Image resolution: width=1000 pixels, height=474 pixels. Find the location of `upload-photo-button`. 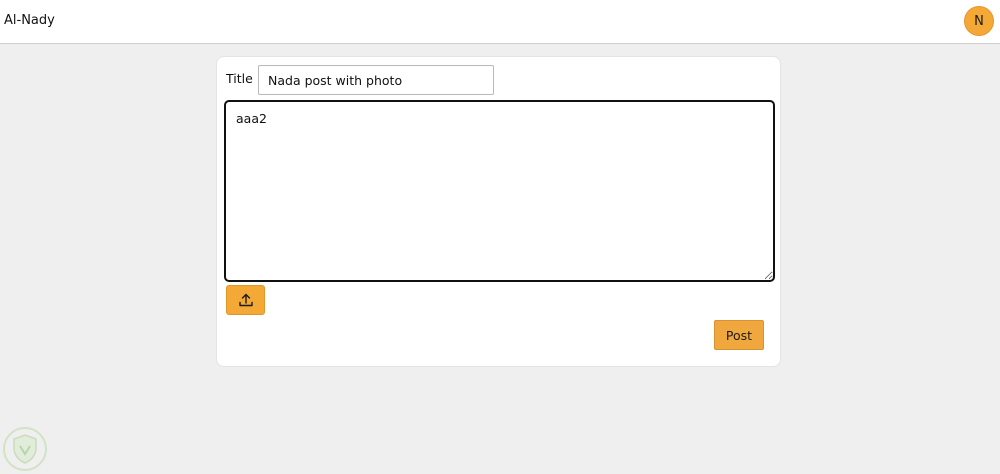

upload-photo-button is located at coordinates (245, 300).